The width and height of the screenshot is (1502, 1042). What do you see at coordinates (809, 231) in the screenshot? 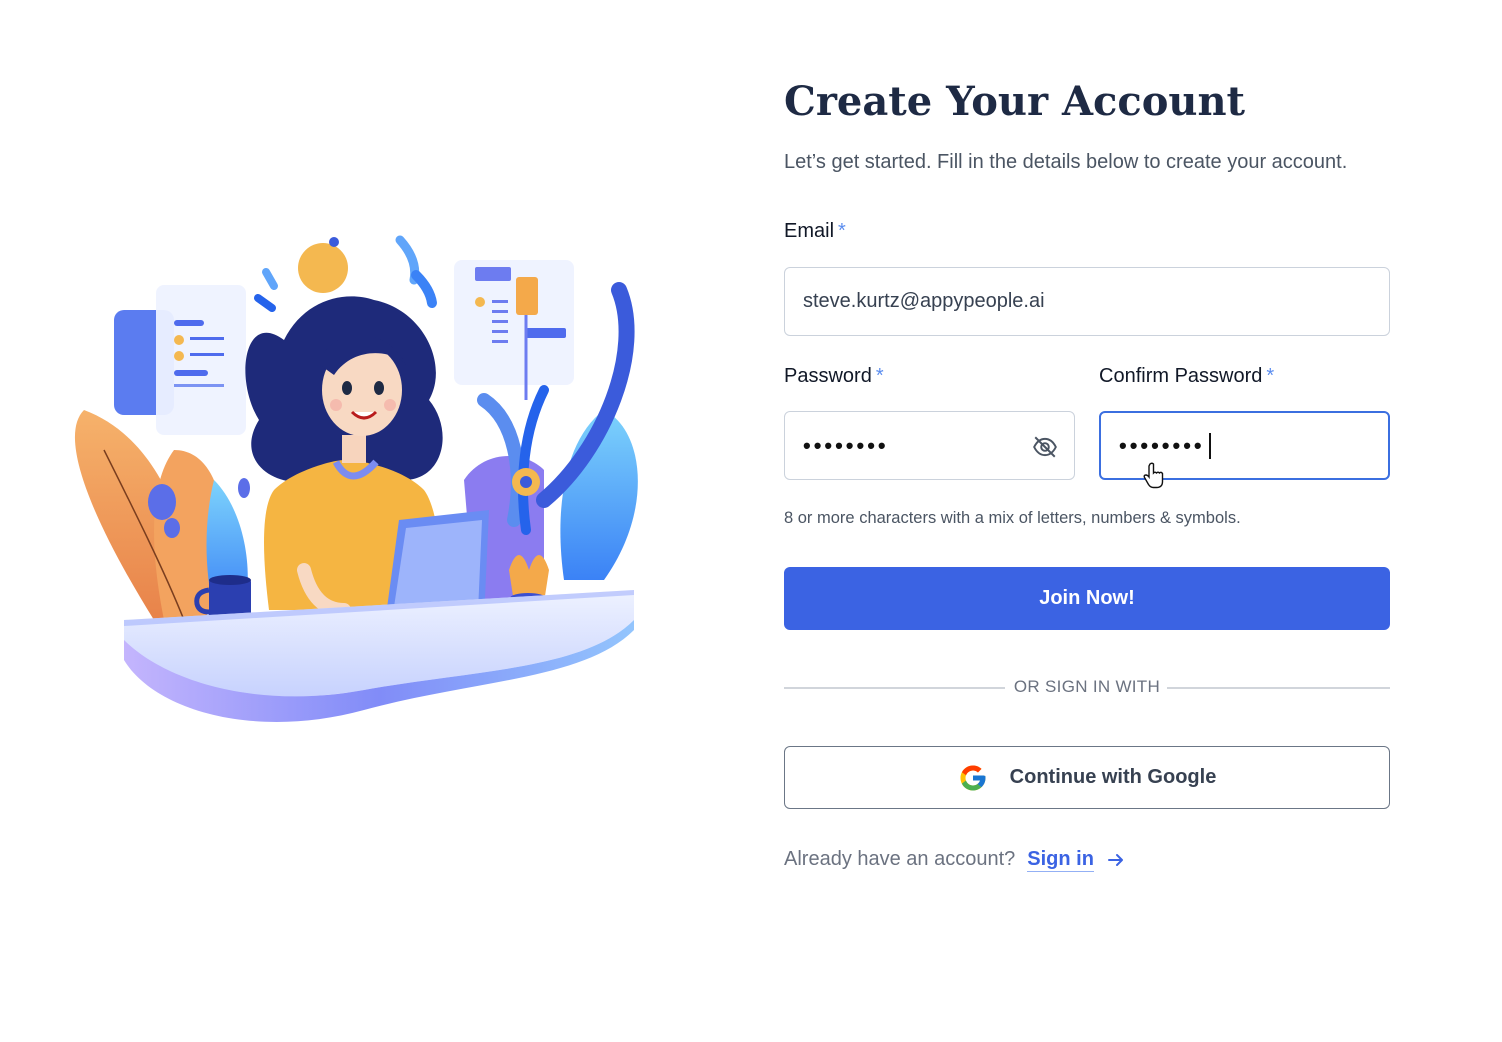
I see `email-label-text: Email` at bounding box center [809, 231].